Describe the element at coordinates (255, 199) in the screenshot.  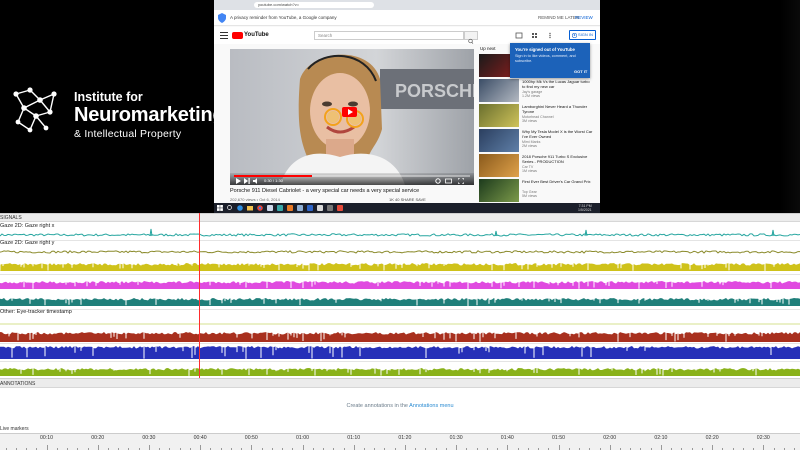
I see `video-meta: 202,670 views • Oct 6, 2014` at that location.